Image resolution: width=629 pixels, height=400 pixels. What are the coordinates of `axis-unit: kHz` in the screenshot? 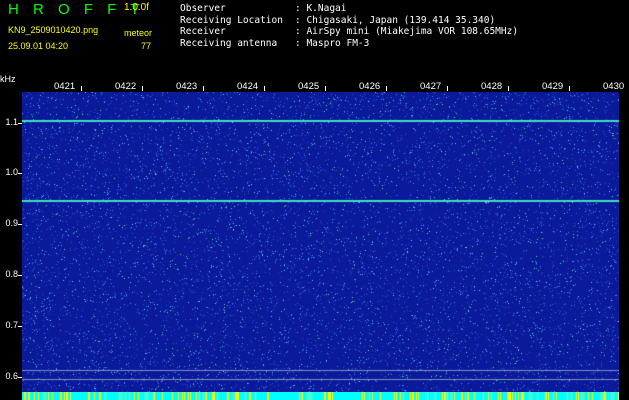 It's located at (8, 79).